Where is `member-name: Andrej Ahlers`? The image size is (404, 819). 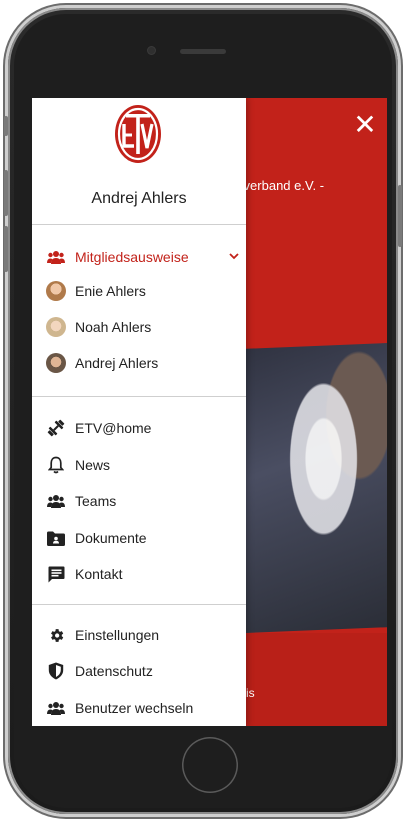 member-name: Andrej Ahlers is located at coordinates (117, 363).